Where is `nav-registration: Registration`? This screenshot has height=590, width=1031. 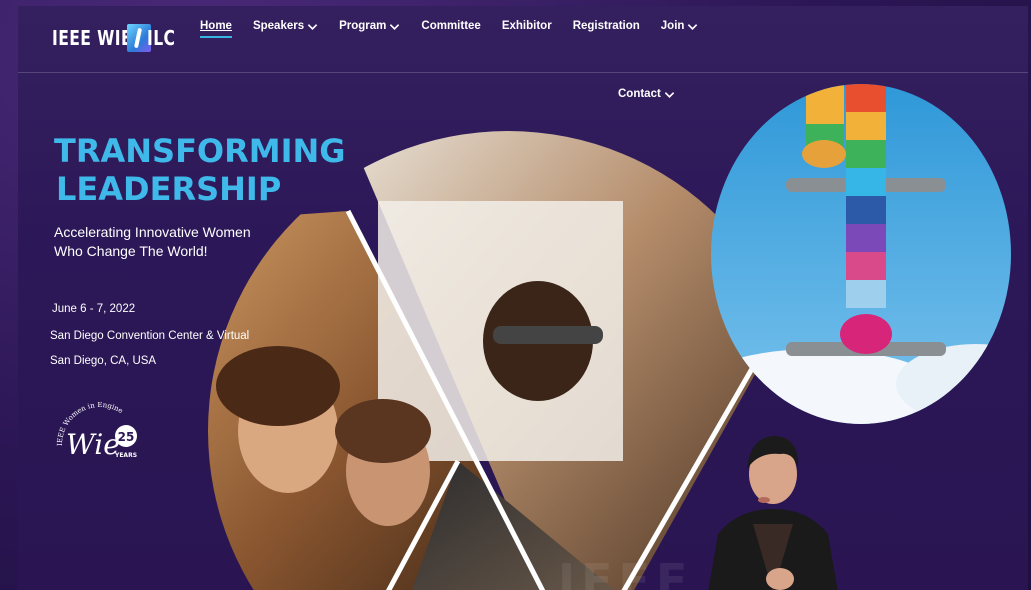 nav-registration: Registration is located at coordinates (606, 26).